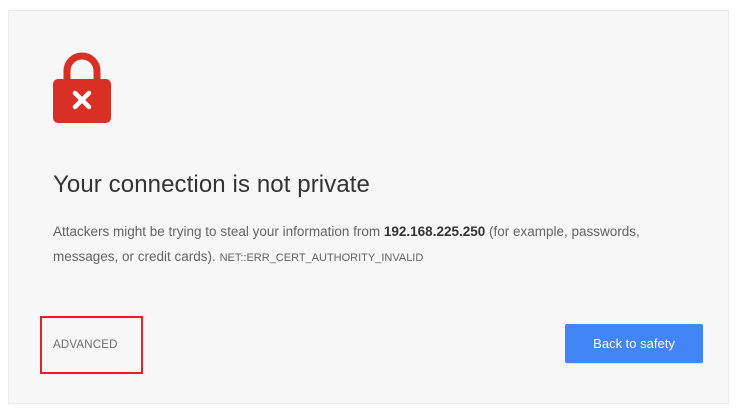 The height and width of the screenshot is (414, 737). Describe the element at coordinates (634, 343) in the screenshot. I see `back-to-safety-button: Back to safety` at that location.